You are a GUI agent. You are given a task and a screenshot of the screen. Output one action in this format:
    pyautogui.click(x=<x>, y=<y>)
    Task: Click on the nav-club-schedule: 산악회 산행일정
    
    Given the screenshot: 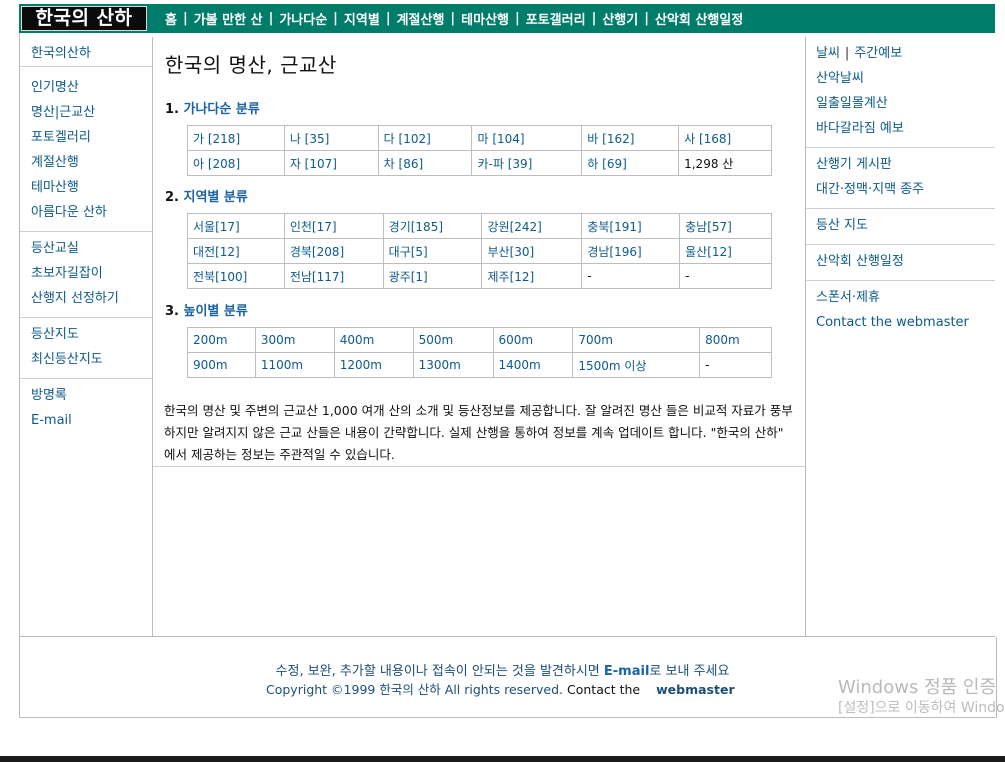 What is the action you would take?
    pyautogui.click(x=699, y=18)
    